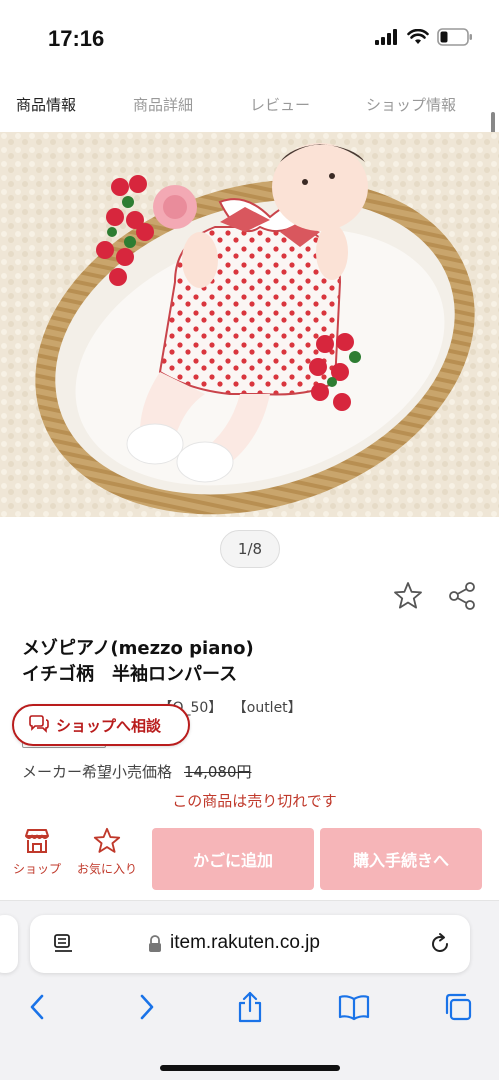 This screenshot has height=1080, width=499. I want to click on tab-reviews: レビュー, so click(280, 104).